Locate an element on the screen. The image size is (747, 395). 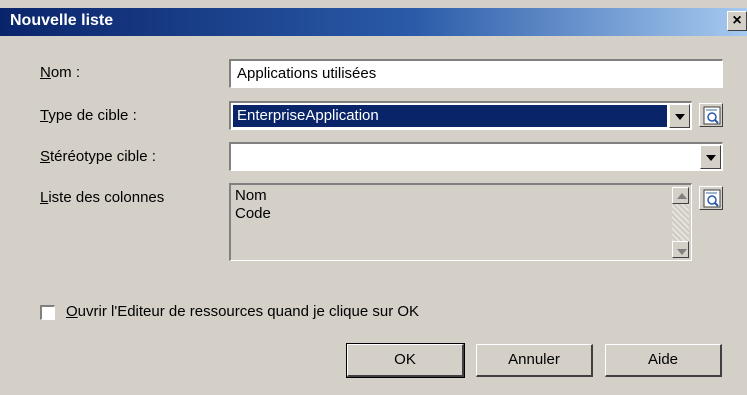
target-stereotype-label: Stéréotype cible : is located at coordinates (98, 156).